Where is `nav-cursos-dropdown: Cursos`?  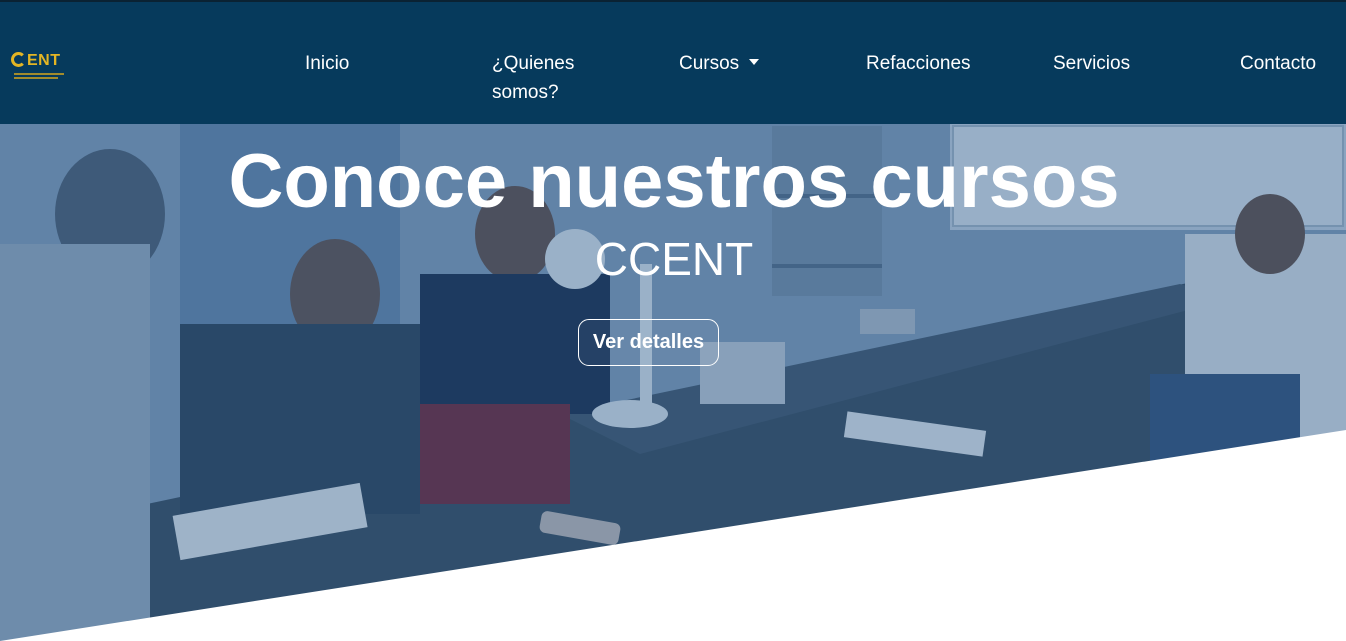 nav-cursos-dropdown: Cursos is located at coordinates (719, 63).